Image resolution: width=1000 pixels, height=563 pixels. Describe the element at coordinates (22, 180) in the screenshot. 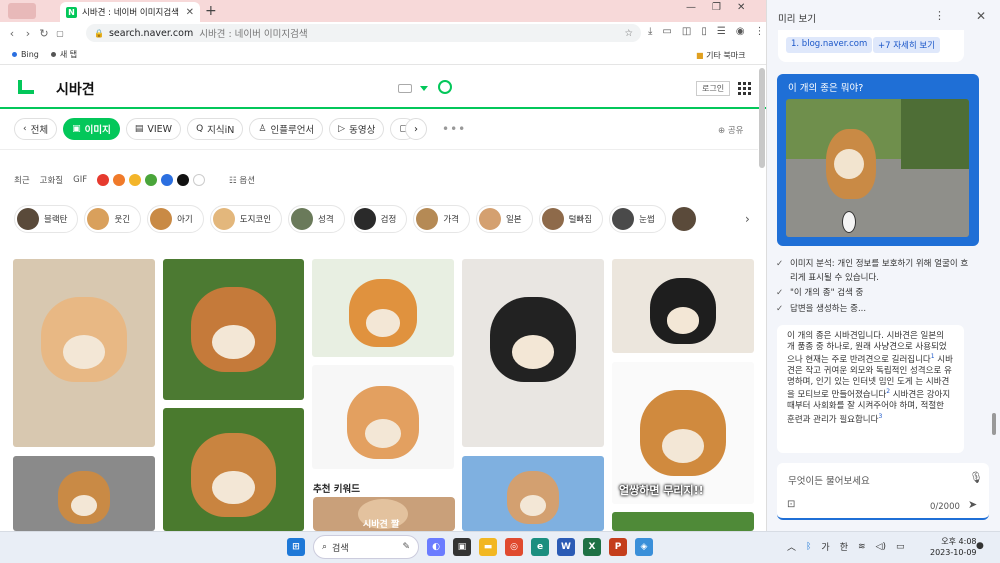

I see `filter-recent: 최근` at that location.